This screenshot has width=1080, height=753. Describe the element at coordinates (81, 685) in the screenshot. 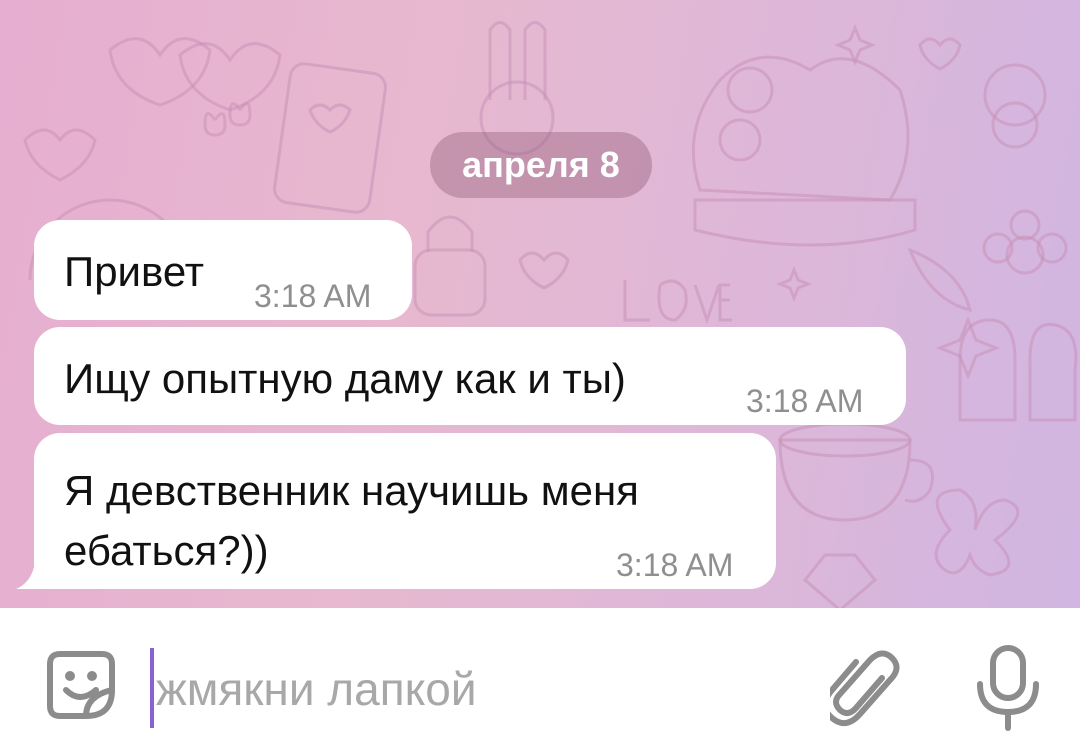

I see `sticker-smile-icon` at that location.